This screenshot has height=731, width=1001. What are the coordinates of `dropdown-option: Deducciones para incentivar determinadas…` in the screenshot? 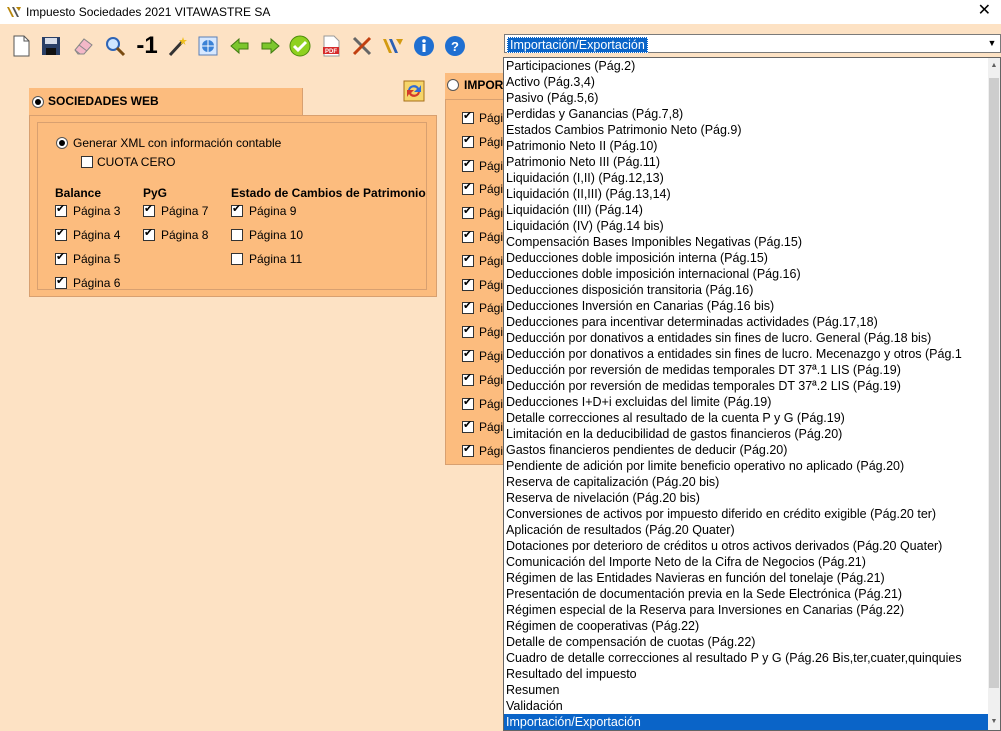 It's located at (749, 322).